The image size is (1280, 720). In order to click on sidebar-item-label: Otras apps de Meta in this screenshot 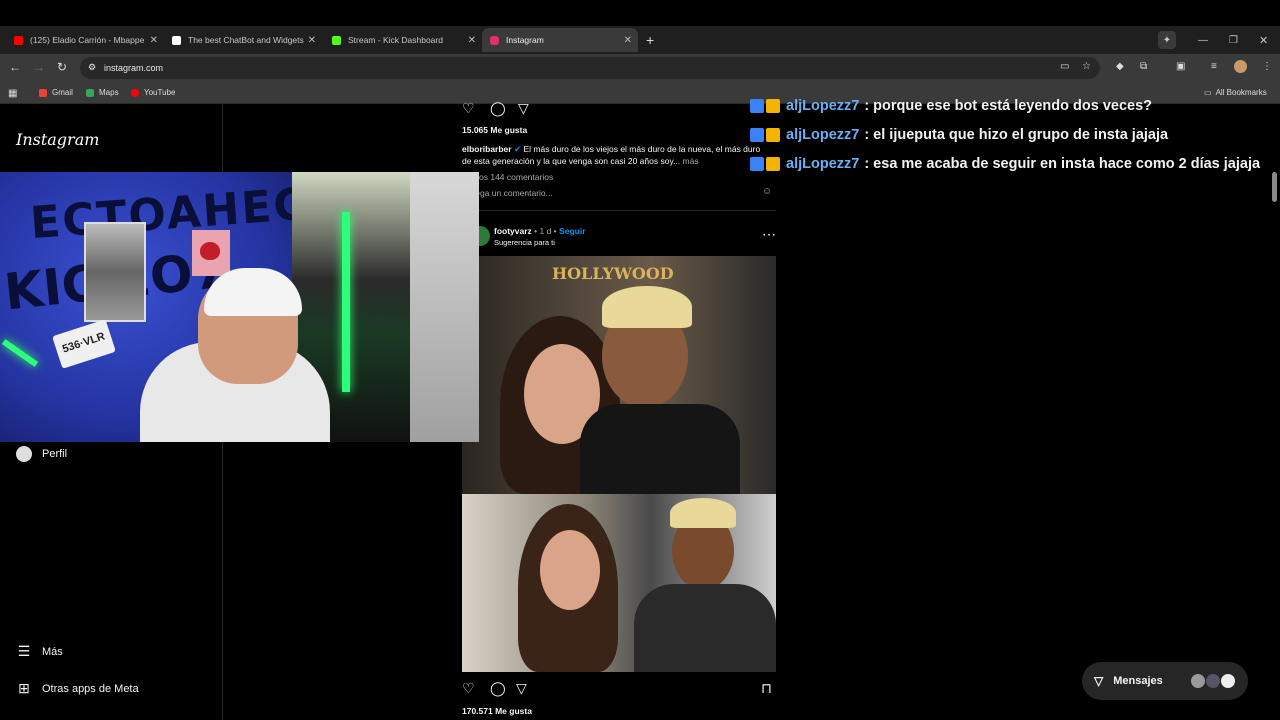, I will do `click(90, 688)`.